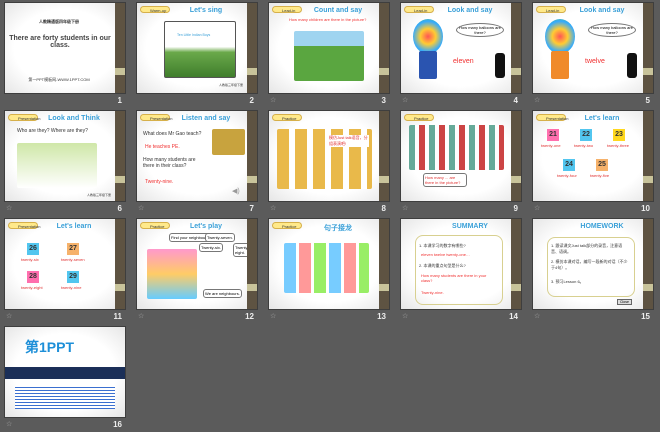 This screenshot has height=432, width=660. I want to click on slide-title: Look and say, so click(470, 10).